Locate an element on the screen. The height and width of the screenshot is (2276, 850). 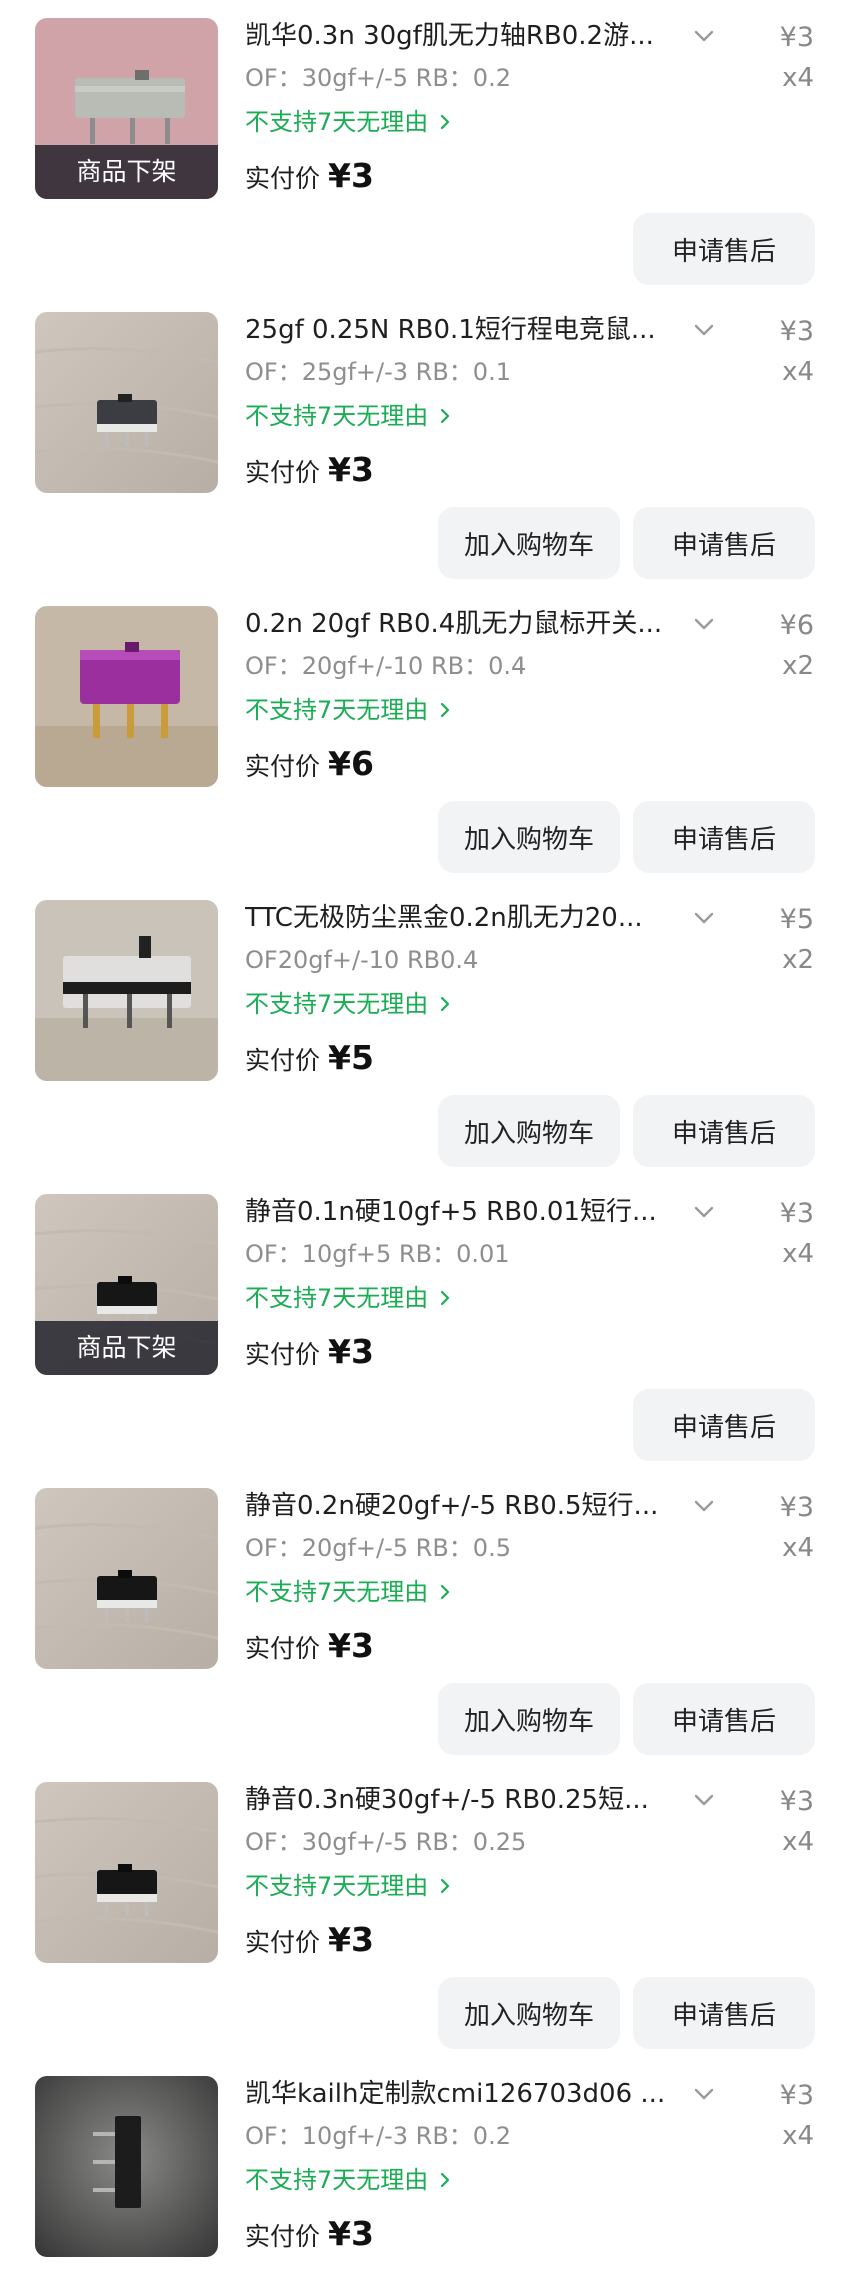
paid-price-row: 实付价 ¥5 is located at coordinates (309, 1061).